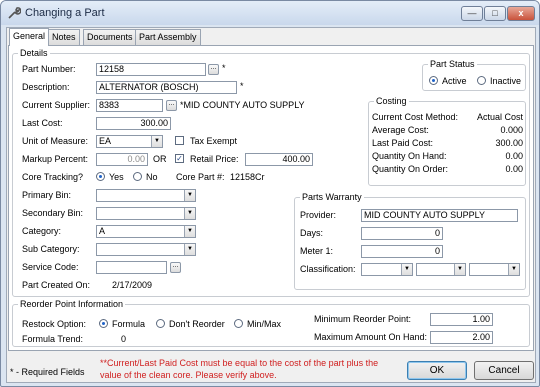  Describe the element at coordinates (454, 81) in the screenshot. I see `status-active-label: Active` at that location.